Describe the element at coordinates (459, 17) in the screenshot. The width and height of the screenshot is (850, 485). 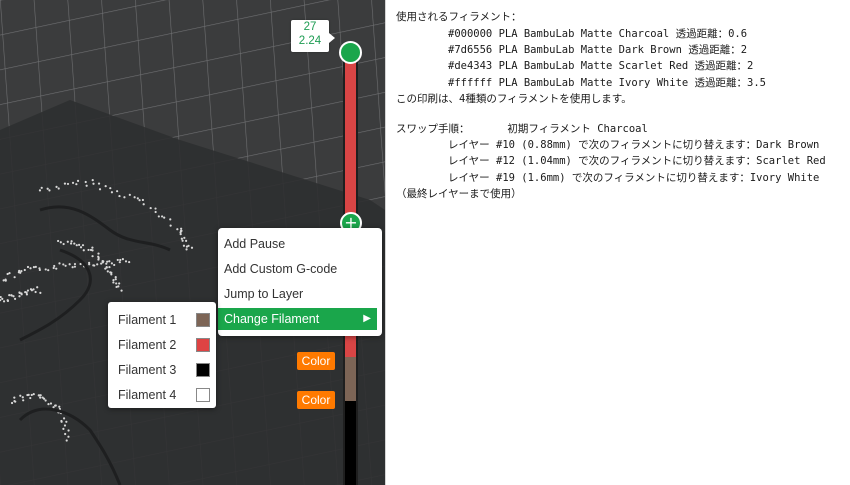
I see `filaments-header: 使用されるフィラメント：` at that location.